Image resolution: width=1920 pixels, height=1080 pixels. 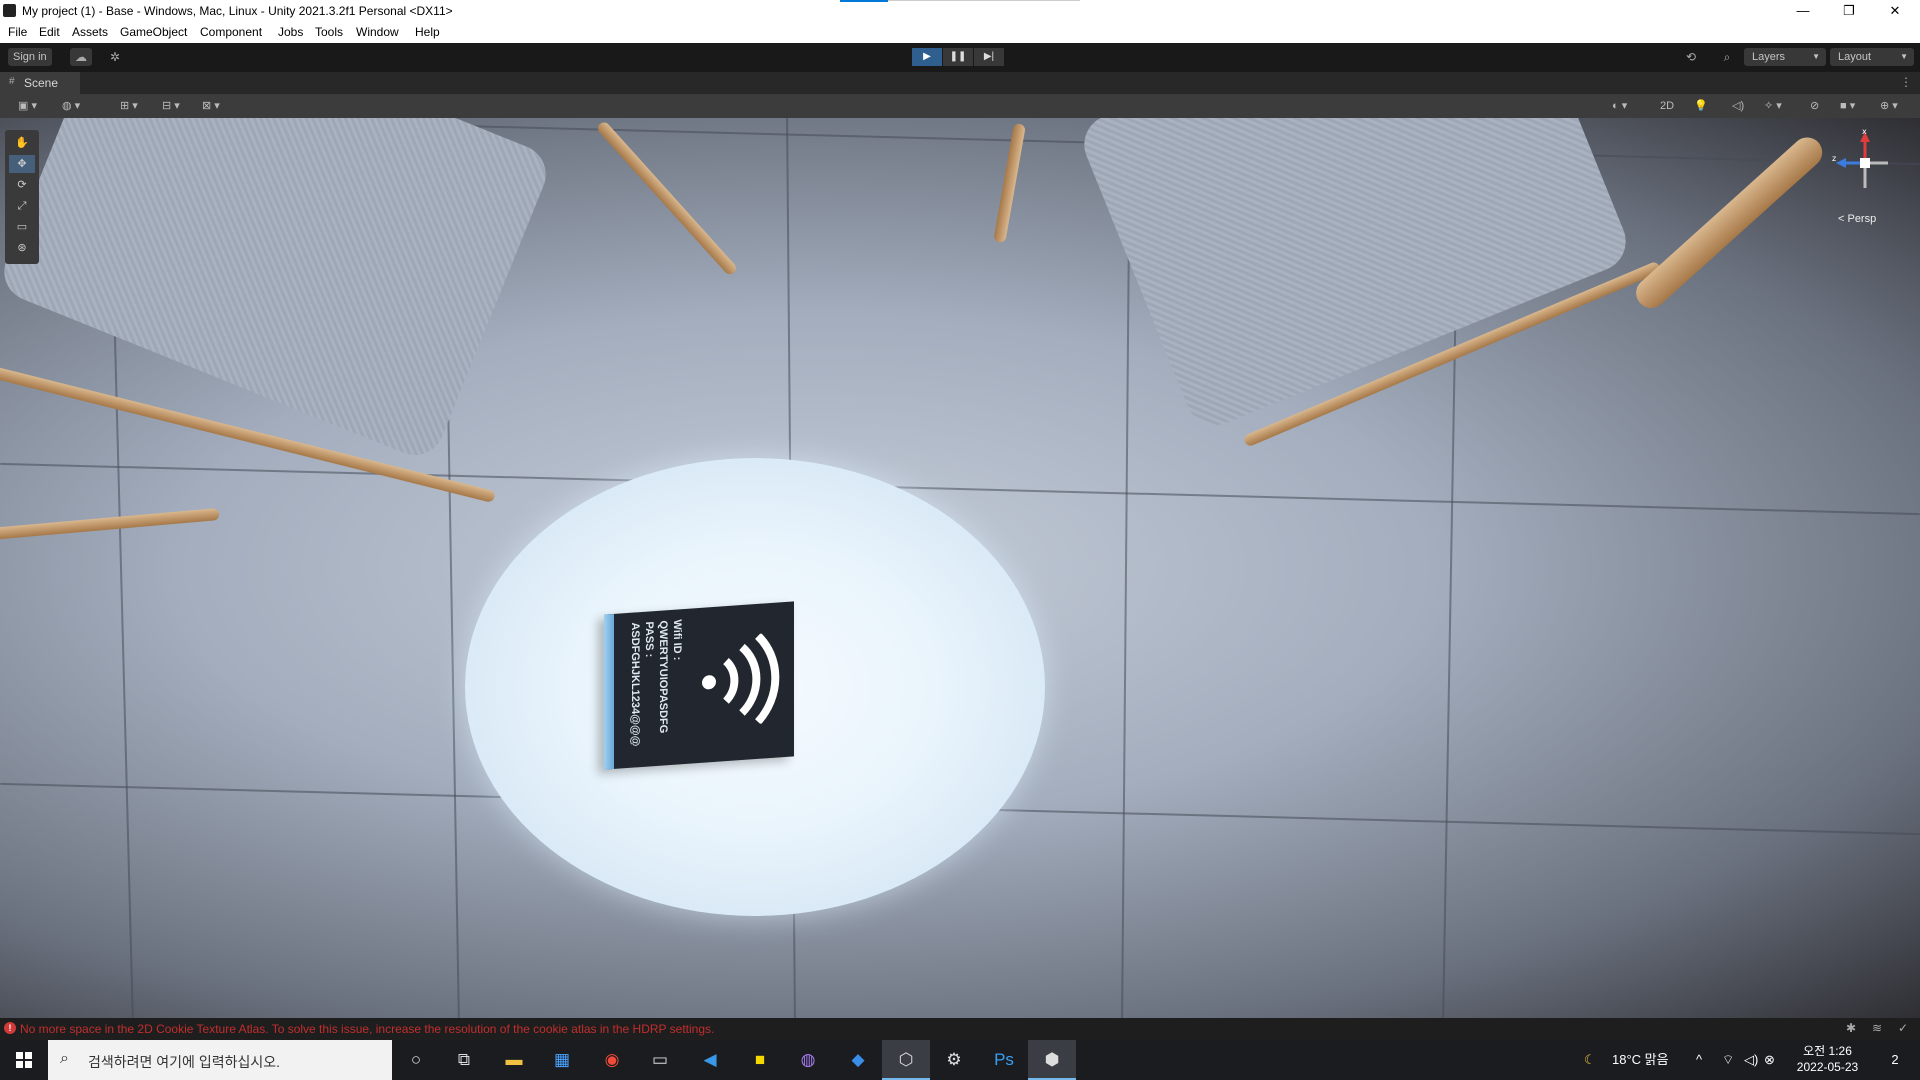 I want to click on pause-button: ❚❚, so click(x=958, y=57).